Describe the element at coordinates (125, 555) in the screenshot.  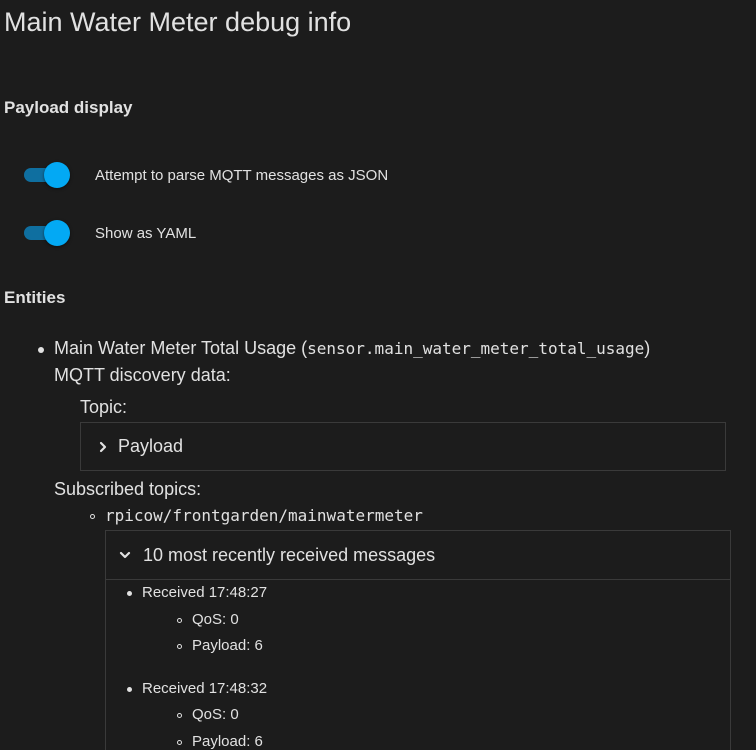
I see `chevron-down-icon` at that location.